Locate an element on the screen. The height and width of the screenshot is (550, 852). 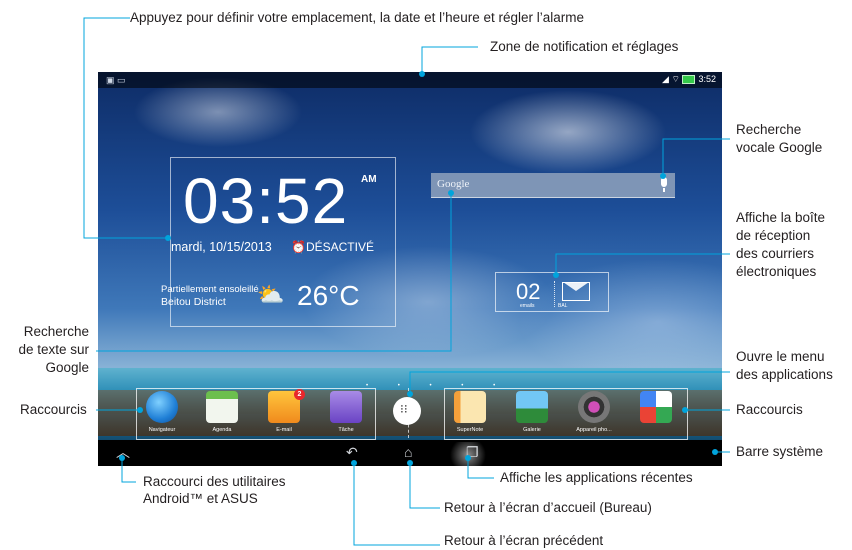
alarm-status: ⏰DÉSACTIVÉ is located at coordinates (332, 247).